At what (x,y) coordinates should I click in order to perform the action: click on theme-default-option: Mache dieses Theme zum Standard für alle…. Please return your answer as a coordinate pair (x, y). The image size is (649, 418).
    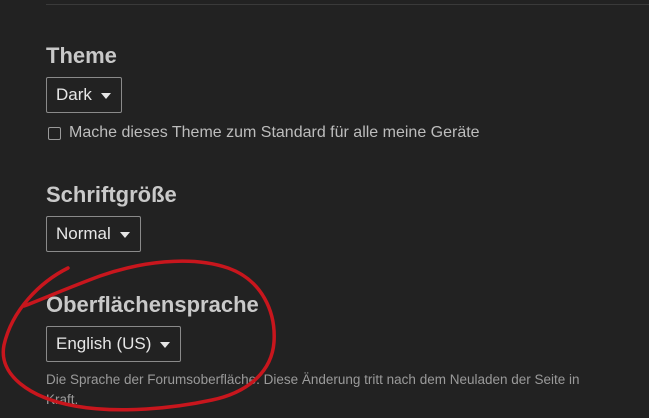
    Looking at the image, I should click on (264, 133).